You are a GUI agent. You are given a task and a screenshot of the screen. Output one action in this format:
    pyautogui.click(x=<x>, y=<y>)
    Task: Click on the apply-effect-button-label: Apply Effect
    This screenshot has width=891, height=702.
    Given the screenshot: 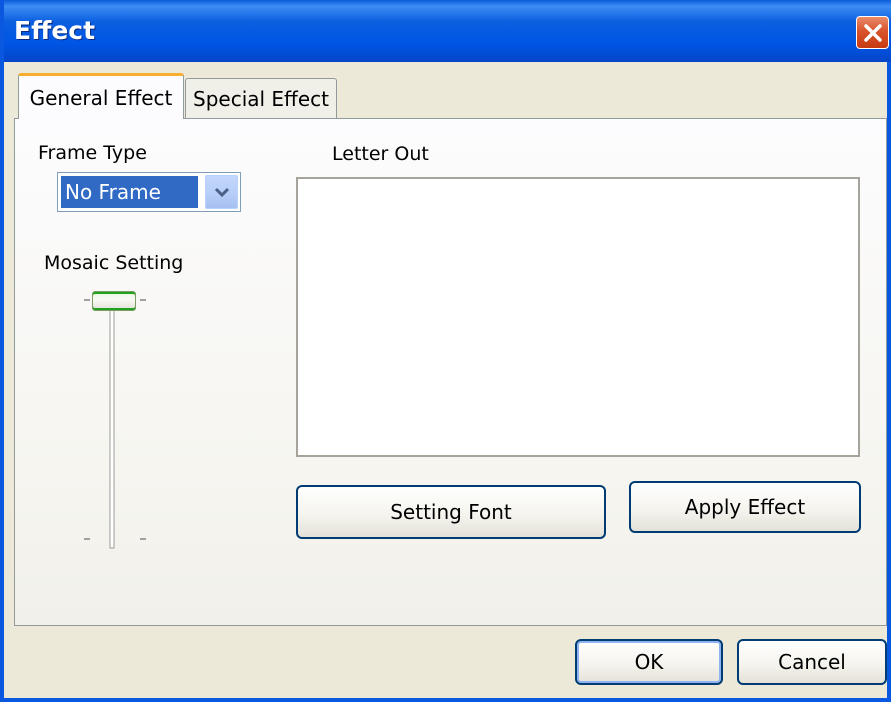 What is the action you would take?
    pyautogui.click(x=745, y=507)
    